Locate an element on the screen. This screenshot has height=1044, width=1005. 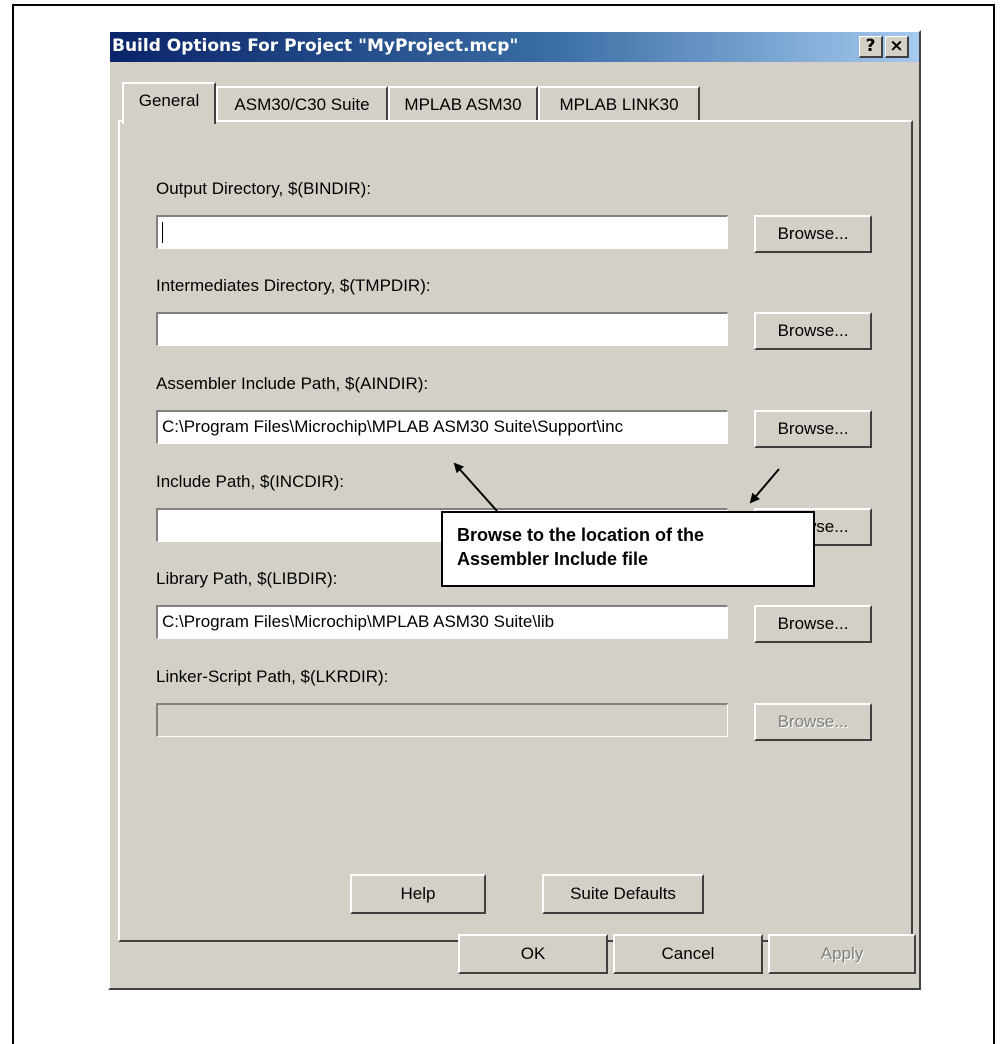
arrow-to-path-field is located at coordinates (475, 487).